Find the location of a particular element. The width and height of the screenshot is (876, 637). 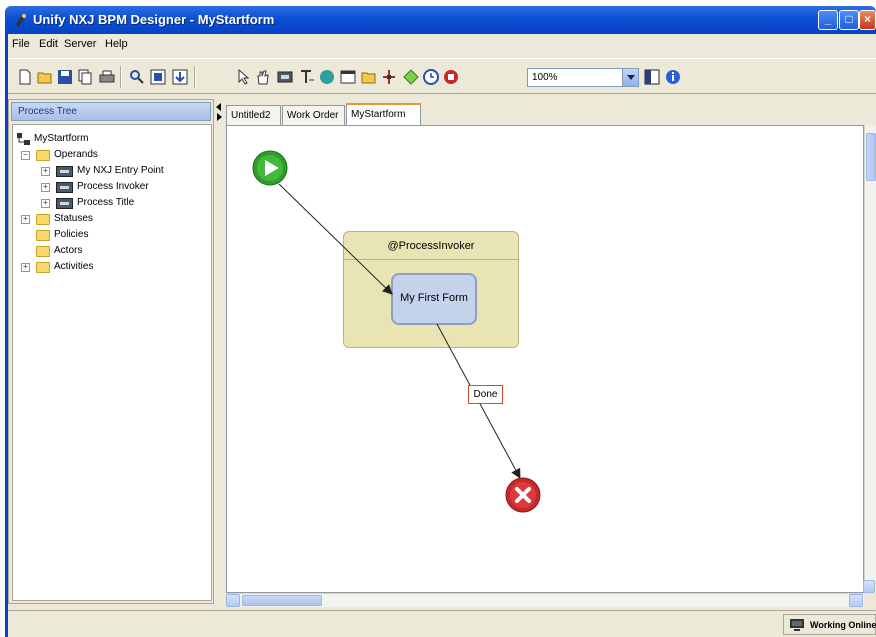

panel-title: Process Tree is located at coordinates (47, 111).